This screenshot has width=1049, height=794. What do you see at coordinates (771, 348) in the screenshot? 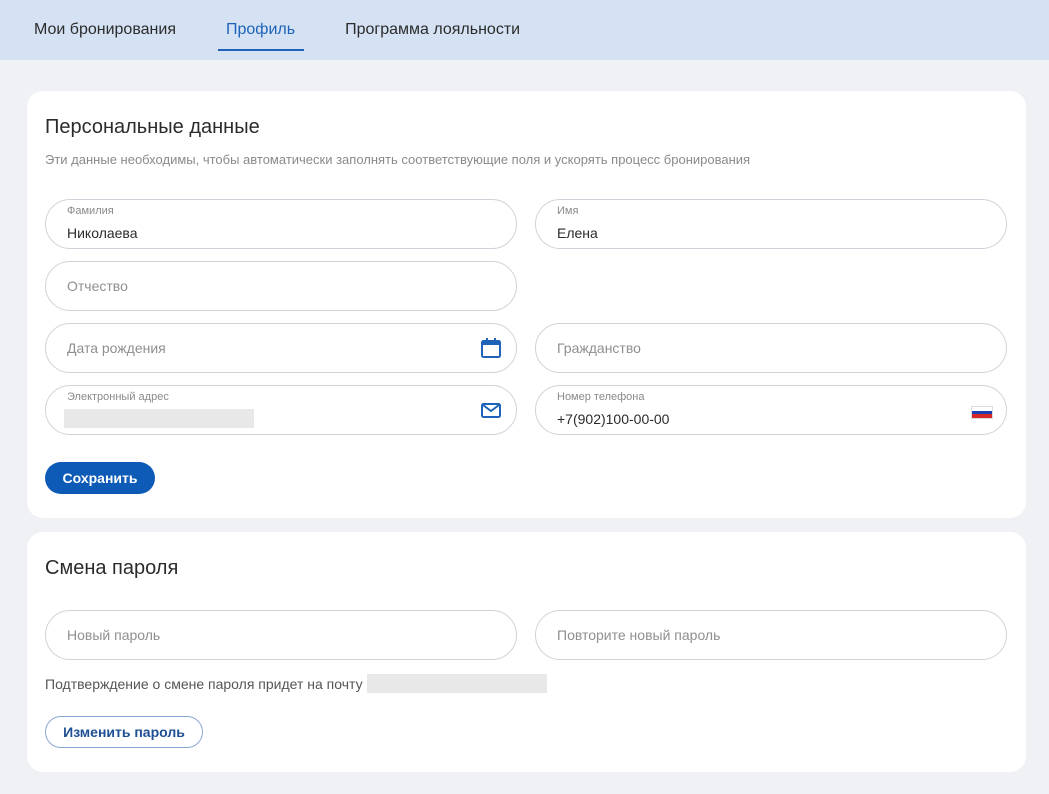
I see `citizenship-field: Гражданство` at bounding box center [771, 348].